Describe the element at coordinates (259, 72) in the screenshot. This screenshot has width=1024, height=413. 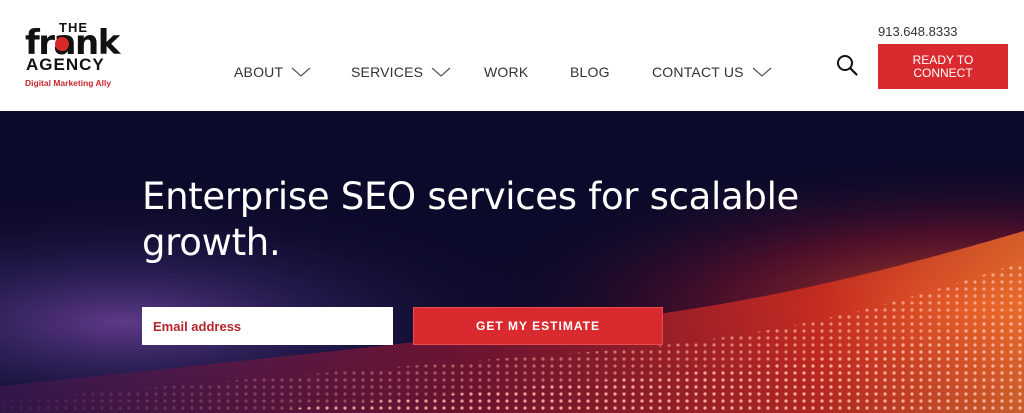
I see `nav-item-label: ABOUT` at that location.